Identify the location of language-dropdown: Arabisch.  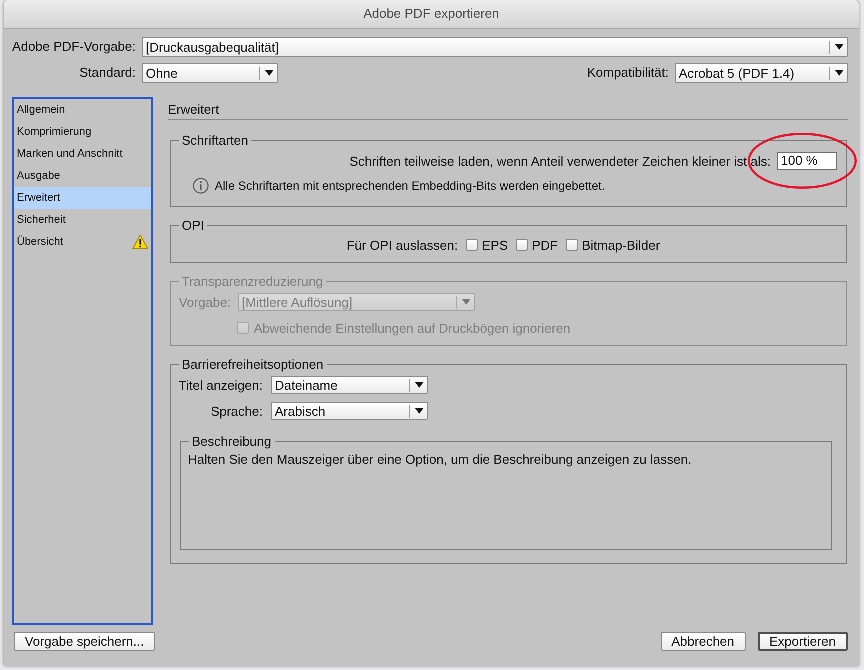
(349, 411).